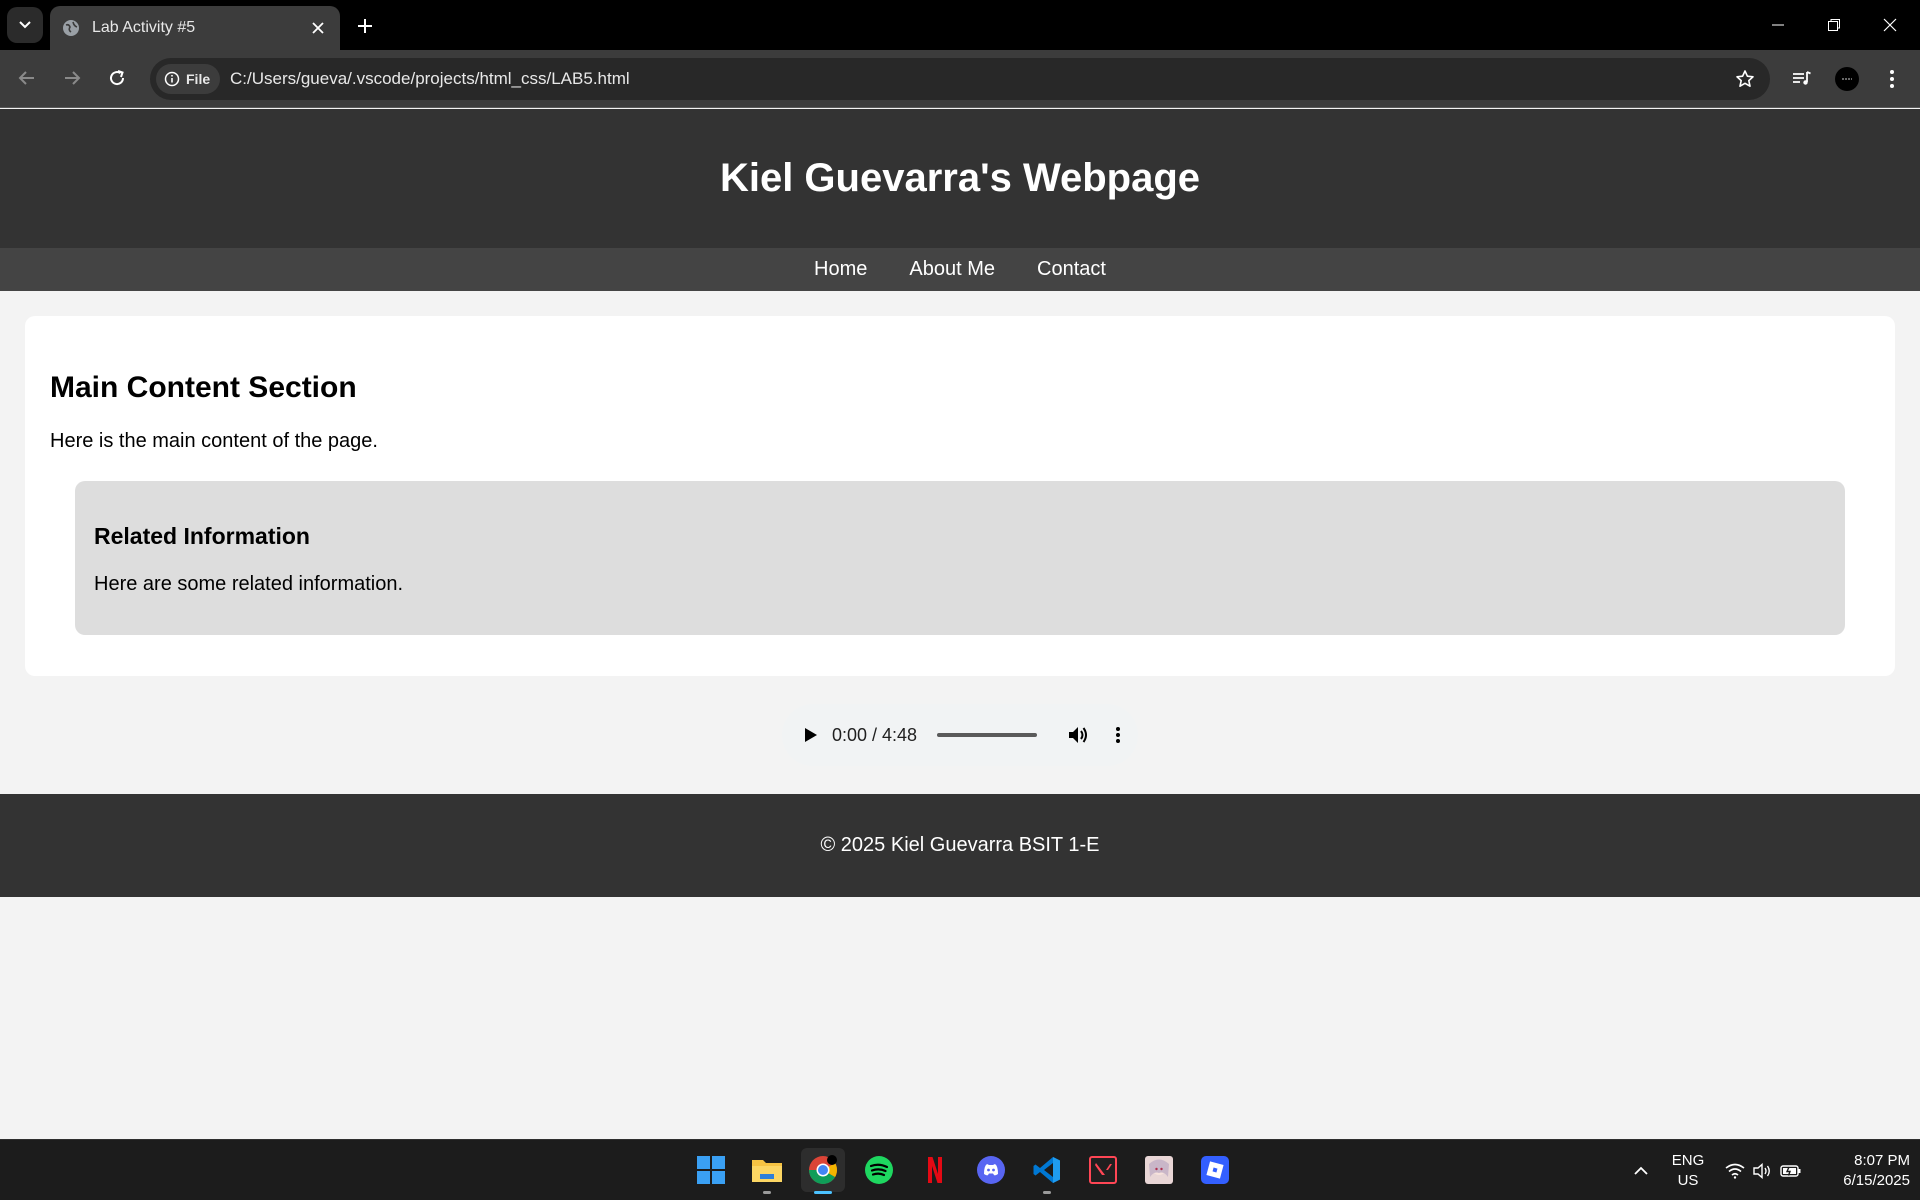 The image size is (1920, 1200). I want to click on tab-search-button, so click(25, 25).